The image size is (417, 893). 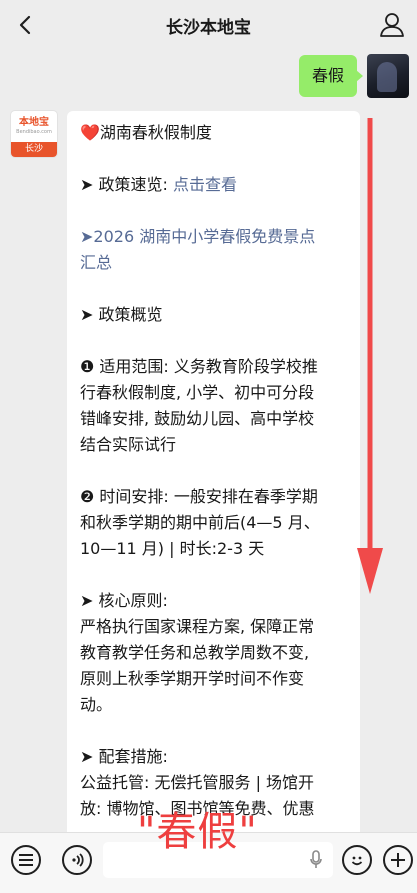 What do you see at coordinates (200, 522) in the screenshot?
I see `timing-line: 和秋季学期的期中前后(4—5 月、` at bounding box center [200, 522].